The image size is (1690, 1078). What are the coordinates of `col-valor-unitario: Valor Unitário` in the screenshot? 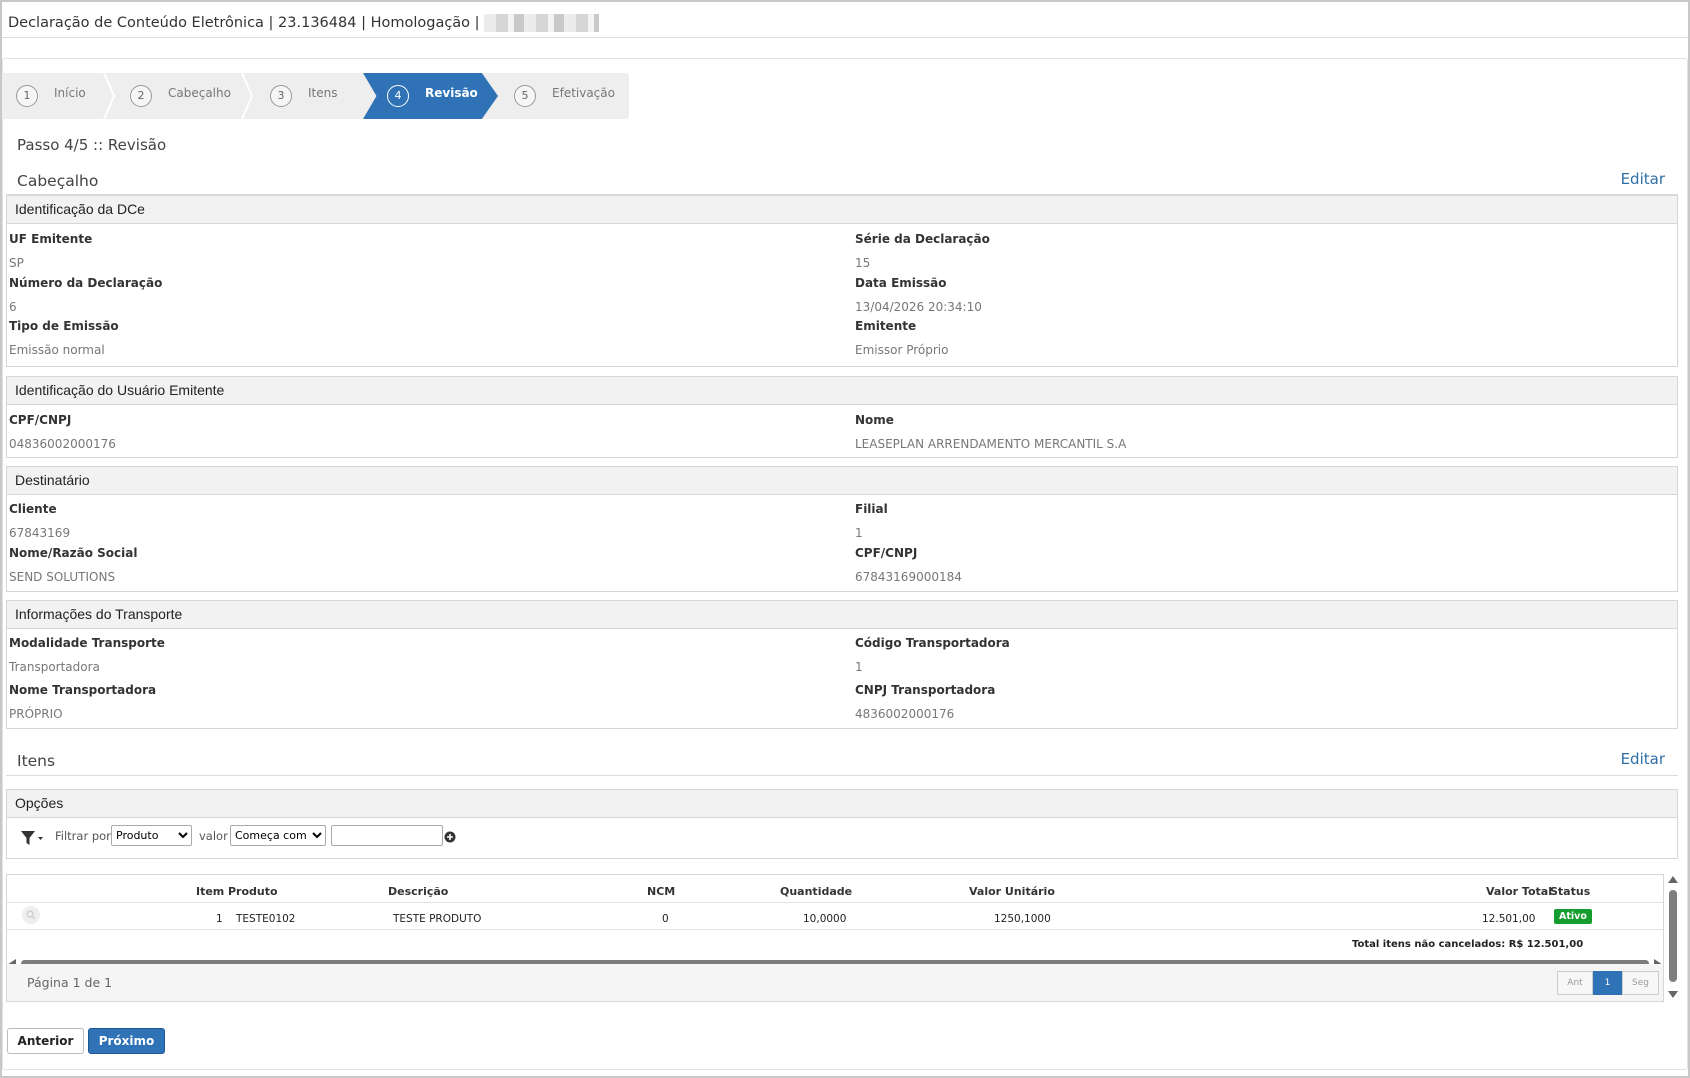 It's located at (1012, 891).